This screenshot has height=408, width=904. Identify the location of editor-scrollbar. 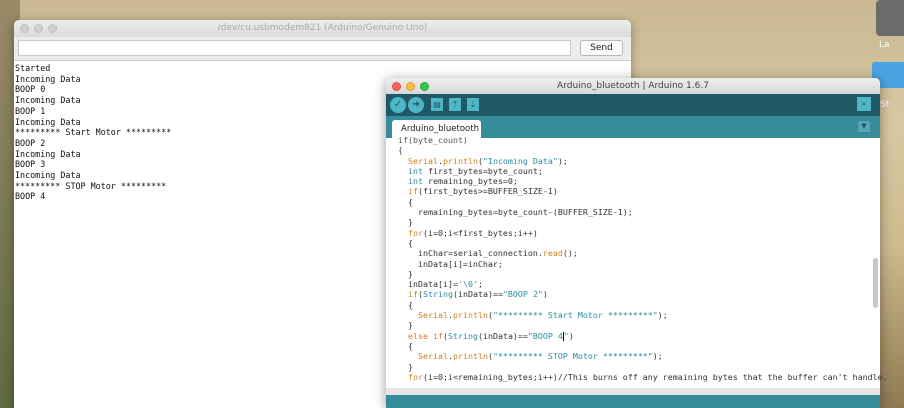
(875, 283).